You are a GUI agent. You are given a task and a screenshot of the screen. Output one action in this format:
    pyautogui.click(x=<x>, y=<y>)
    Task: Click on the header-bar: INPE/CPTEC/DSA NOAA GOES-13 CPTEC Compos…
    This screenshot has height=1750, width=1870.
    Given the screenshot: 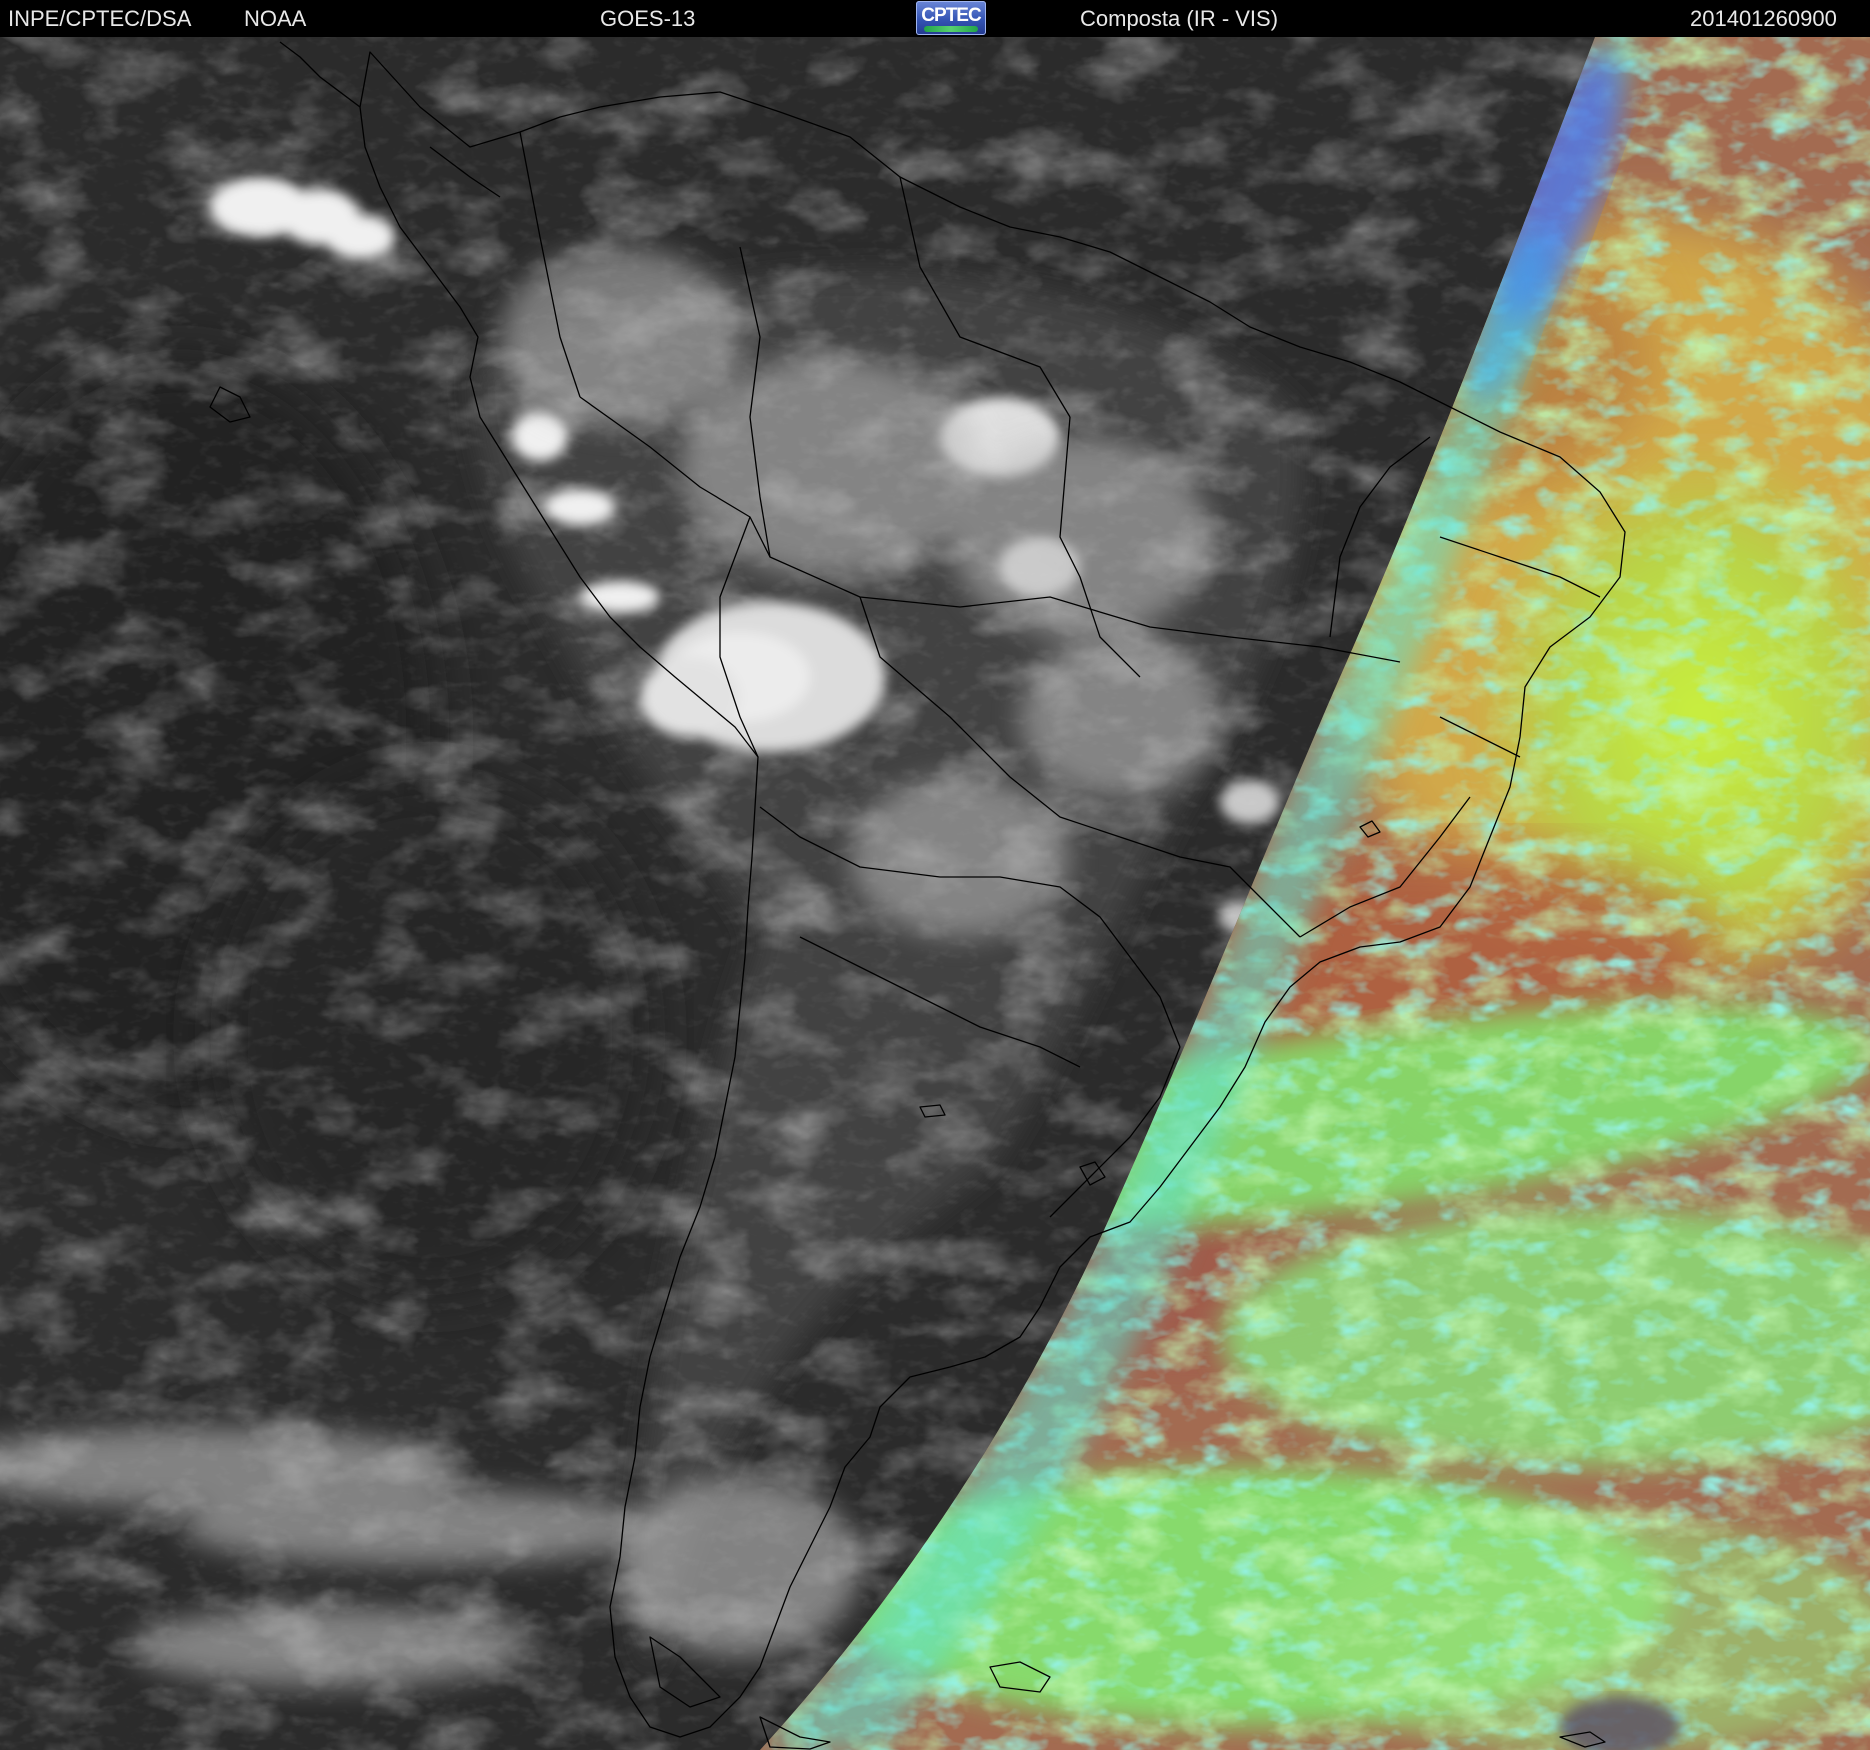 What is the action you would take?
    pyautogui.click(x=935, y=18)
    